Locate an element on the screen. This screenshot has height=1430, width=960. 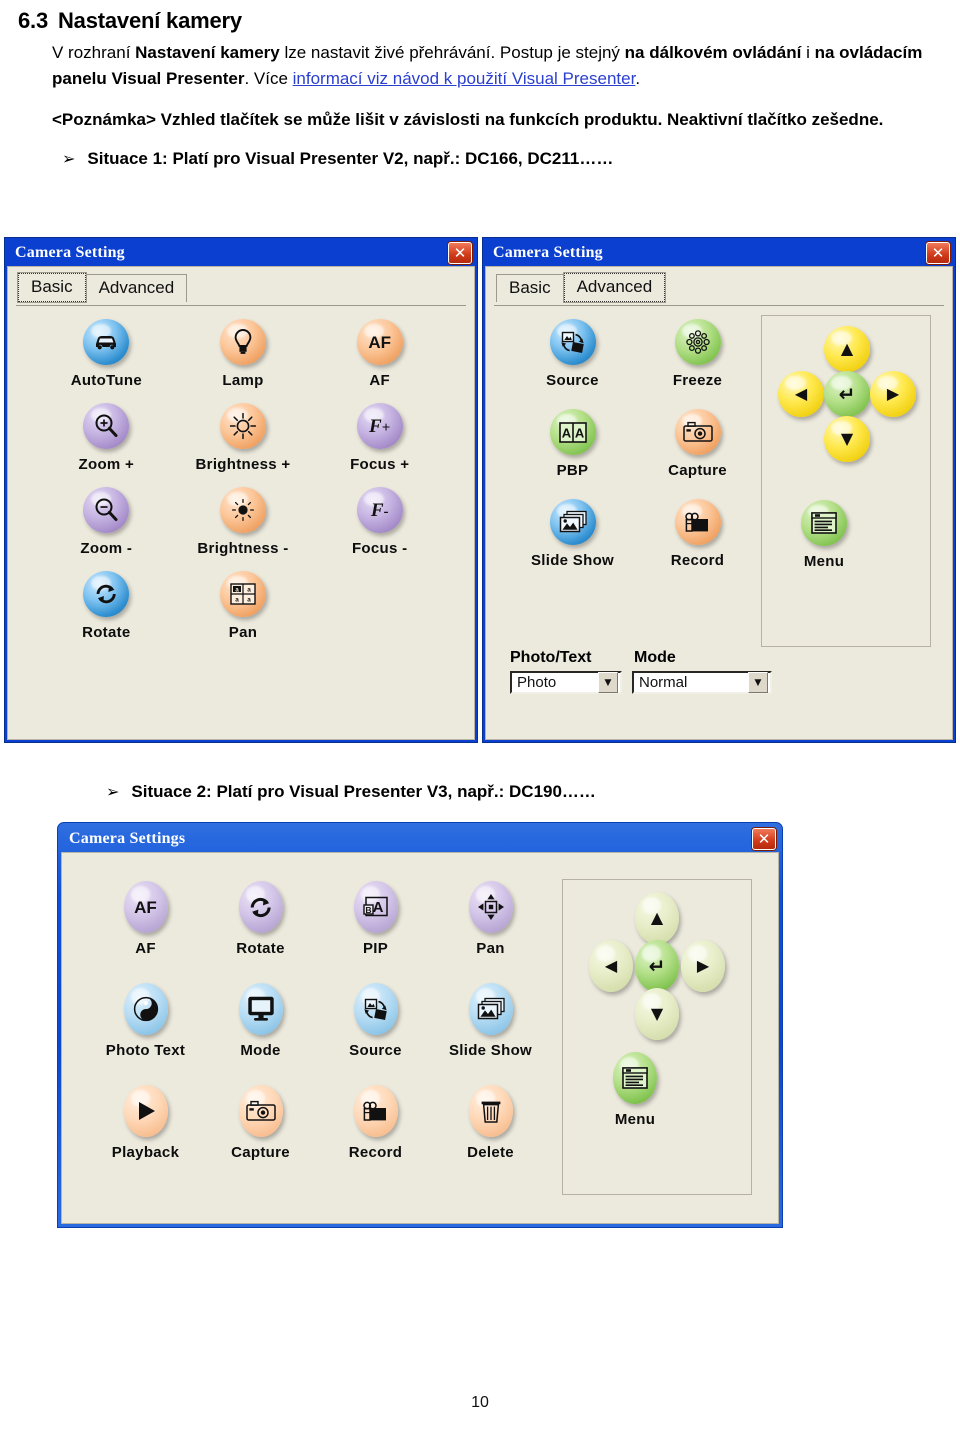
photo-text-icon is located at coordinates (145, 1009).